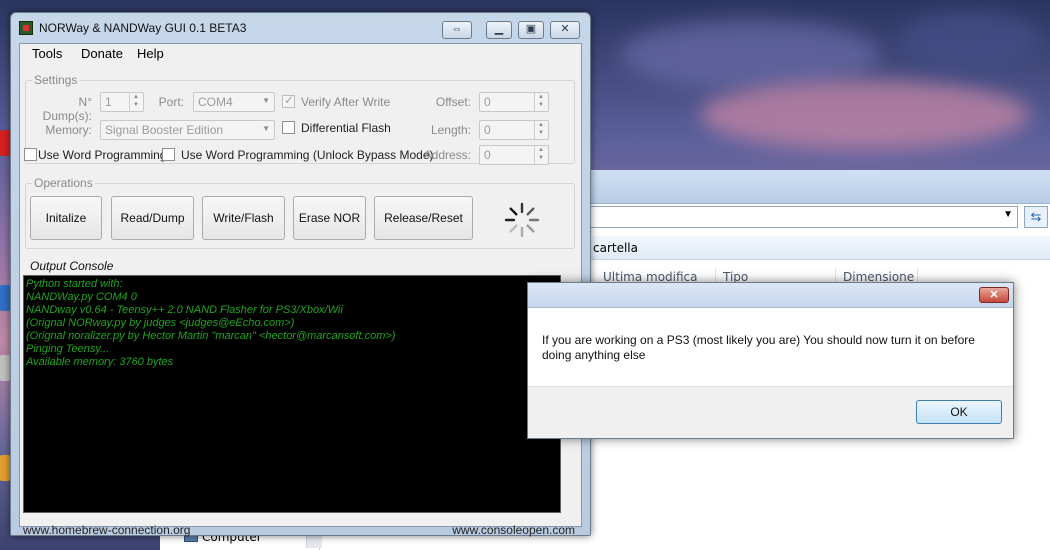 The image size is (1050, 550). What do you see at coordinates (68, 130) in the screenshot?
I see `memory-label: Memory:` at bounding box center [68, 130].